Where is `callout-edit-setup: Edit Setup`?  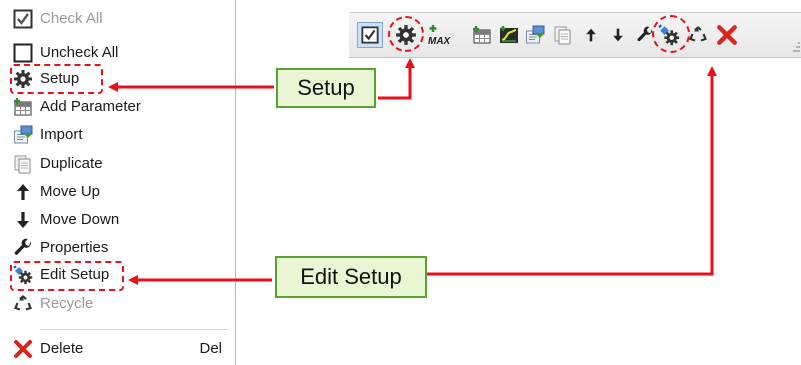 callout-edit-setup: Edit Setup is located at coordinates (351, 277).